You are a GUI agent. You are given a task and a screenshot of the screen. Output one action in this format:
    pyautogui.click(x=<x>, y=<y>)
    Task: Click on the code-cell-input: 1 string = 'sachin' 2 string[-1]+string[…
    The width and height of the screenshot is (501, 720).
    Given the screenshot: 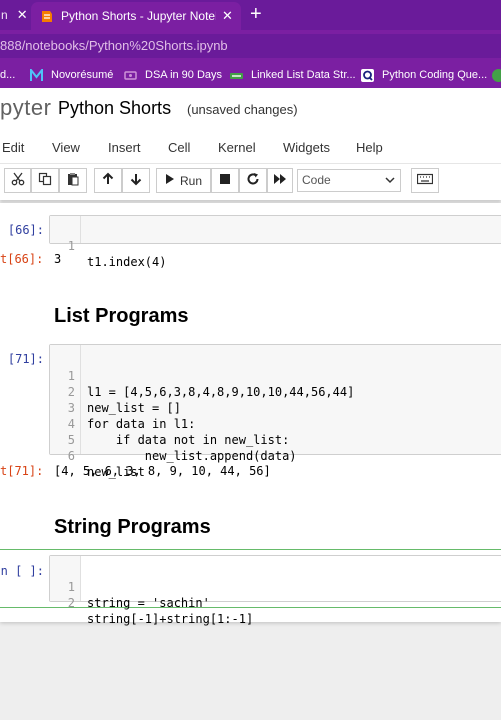 What is the action you would take?
    pyautogui.click(x=275, y=590)
    